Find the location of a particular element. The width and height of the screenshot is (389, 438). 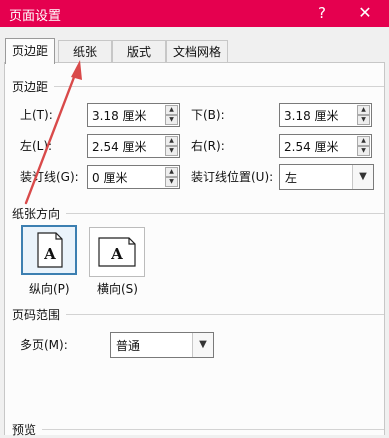

gutter-spinner: 0 厘米 ▲ ▼ is located at coordinates (133, 177).